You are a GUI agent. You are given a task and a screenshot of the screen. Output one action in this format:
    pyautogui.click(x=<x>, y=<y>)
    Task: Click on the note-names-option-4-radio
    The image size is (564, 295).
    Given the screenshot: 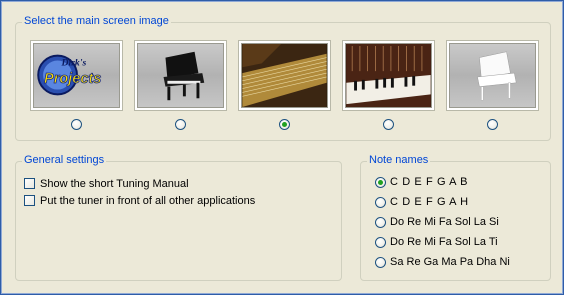 What is the action you would take?
    pyautogui.click(x=380, y=242)
    